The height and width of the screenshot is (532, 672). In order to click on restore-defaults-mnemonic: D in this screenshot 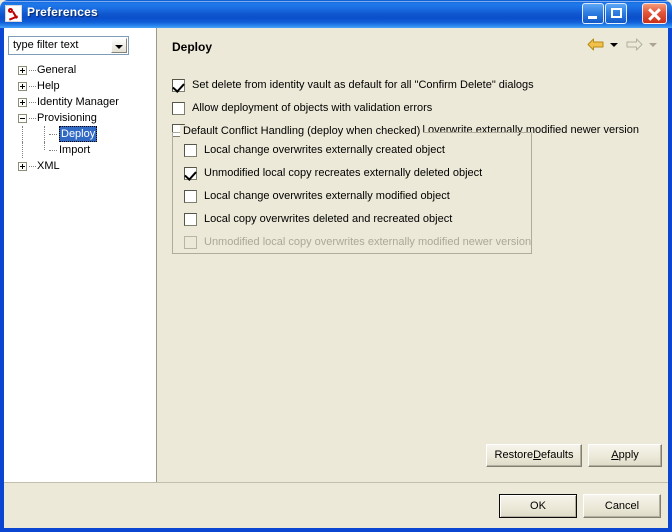, I will do `click(537, 455)`.